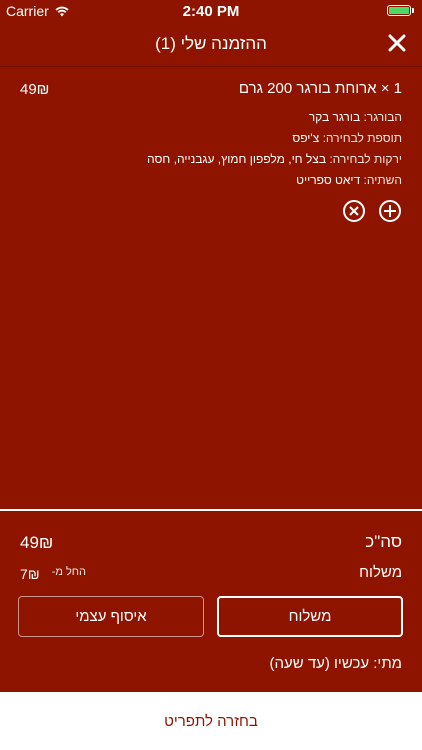 The image size is (422, 750). I want to click on divider, so click(211, 510).